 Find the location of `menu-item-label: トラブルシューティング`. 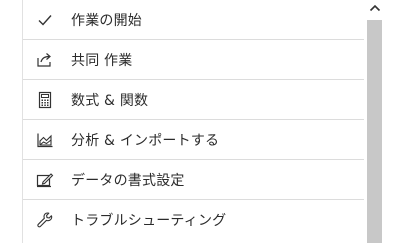

menu-item-label: トラブルシューティング is located at coordinates (149, 221).